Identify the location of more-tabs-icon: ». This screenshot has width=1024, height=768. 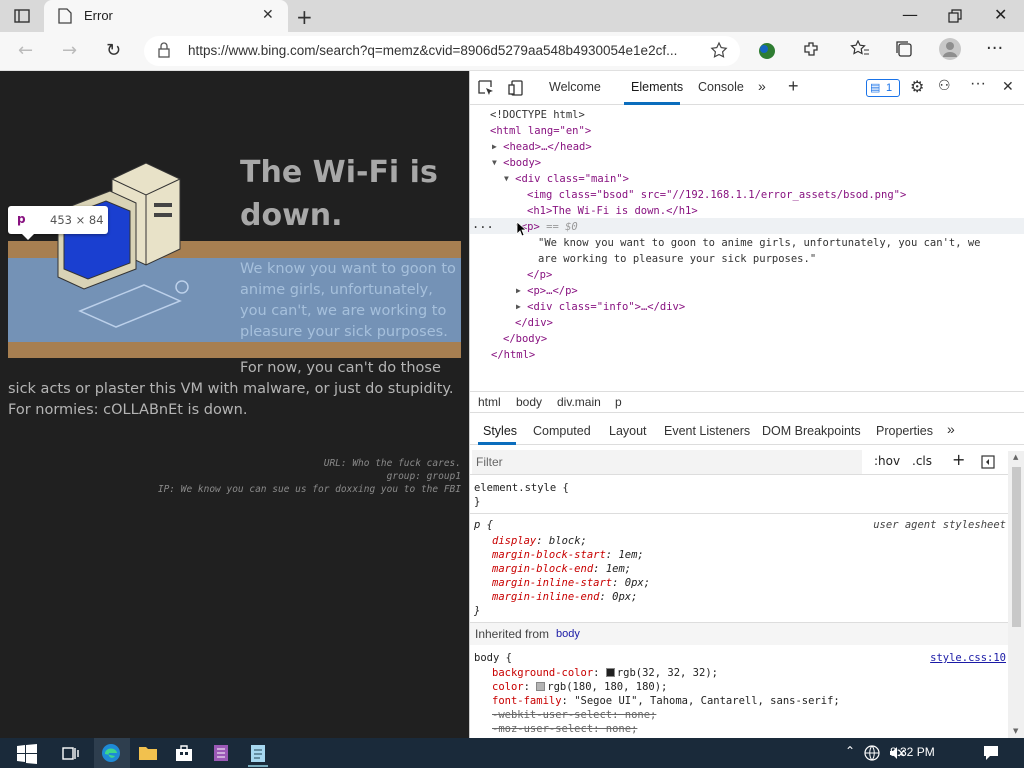
(762, 86).